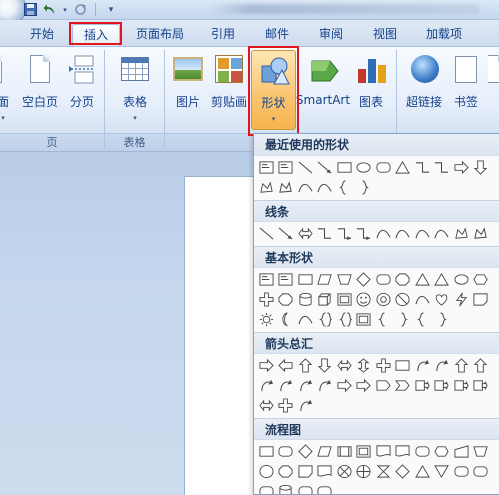  What do you see at coordinates (42, 35) in the screenshot?
I see `tab-home: 开始` at bounding box center [42, 35].